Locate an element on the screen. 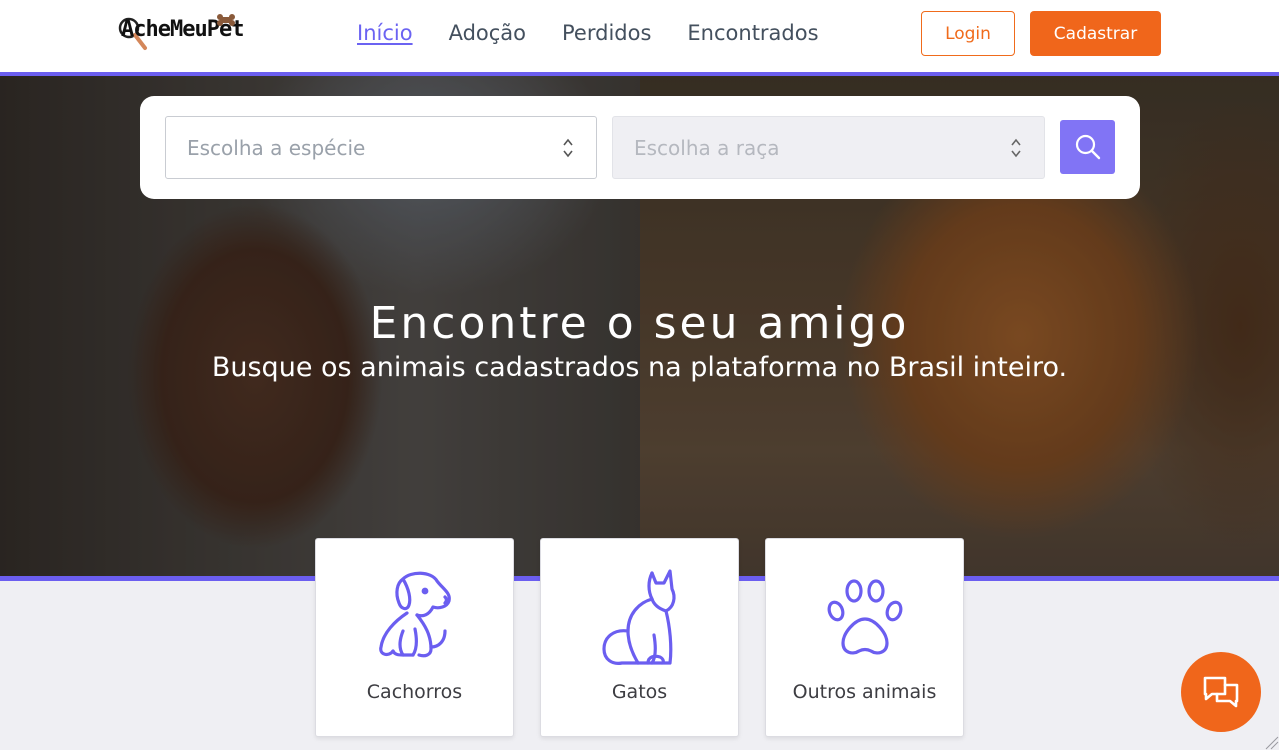  search-panel: Escolha a espécie Escolha a raça is located at coordinates (640, 147).